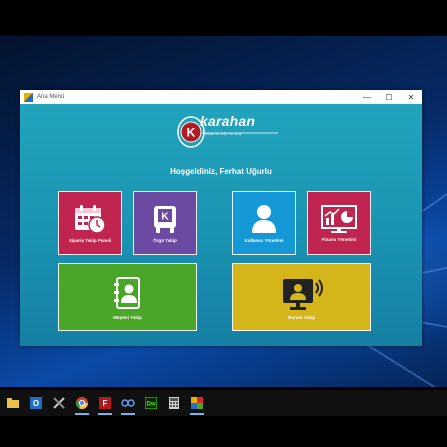 The height and width of the screenshot is (447, 447). I want to click on svg-text: F, so click(105, 403).